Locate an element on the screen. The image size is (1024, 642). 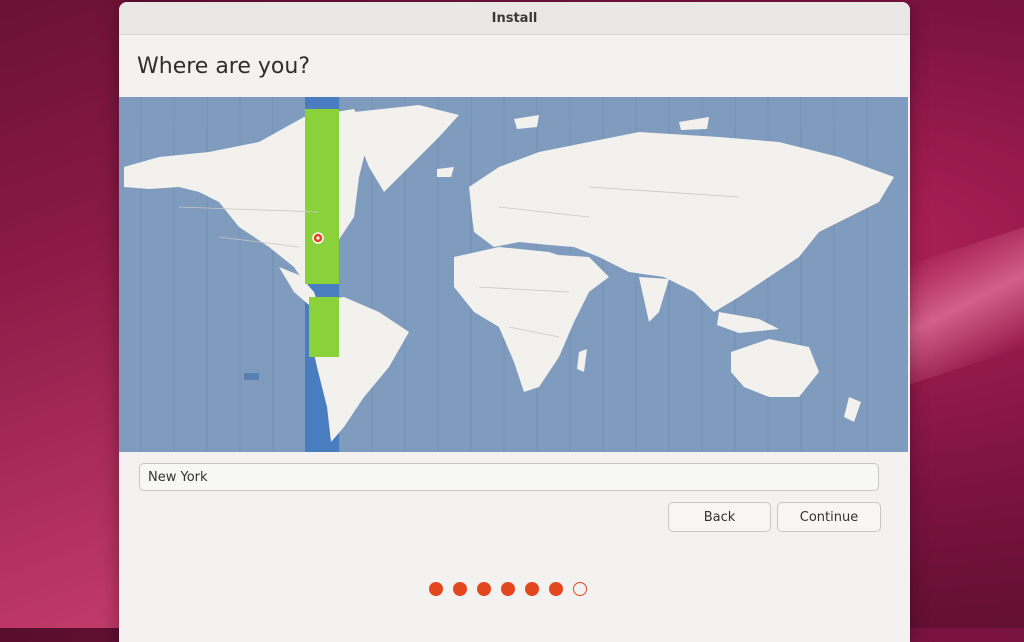
map-zone-marker is located at coordinates (251, 376).